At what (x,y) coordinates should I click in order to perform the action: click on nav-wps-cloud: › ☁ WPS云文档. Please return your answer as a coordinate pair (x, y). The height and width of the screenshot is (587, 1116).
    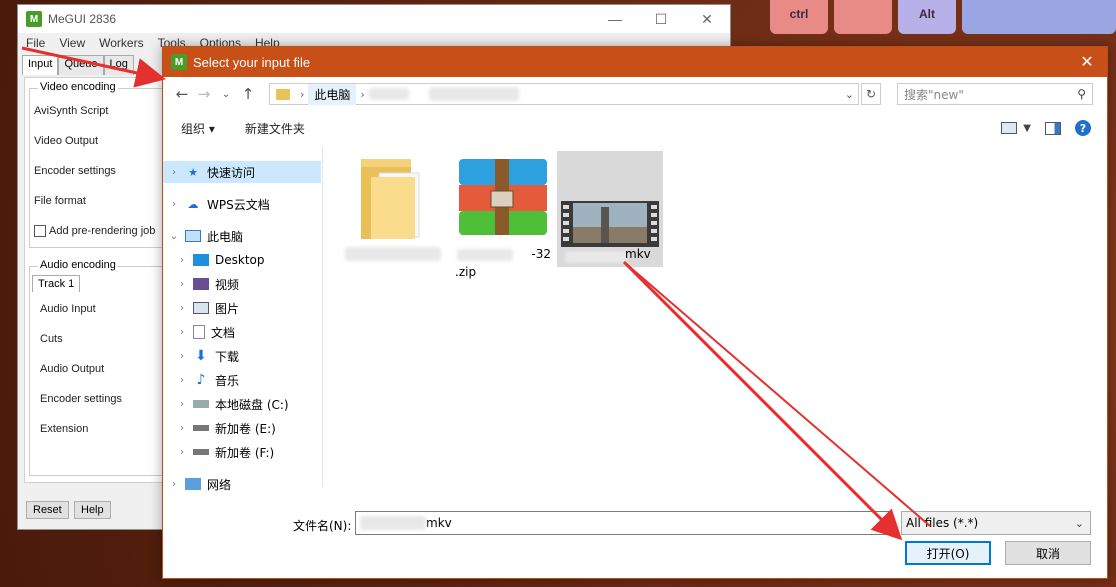
    Looking at the image, I should click on (242, 204).